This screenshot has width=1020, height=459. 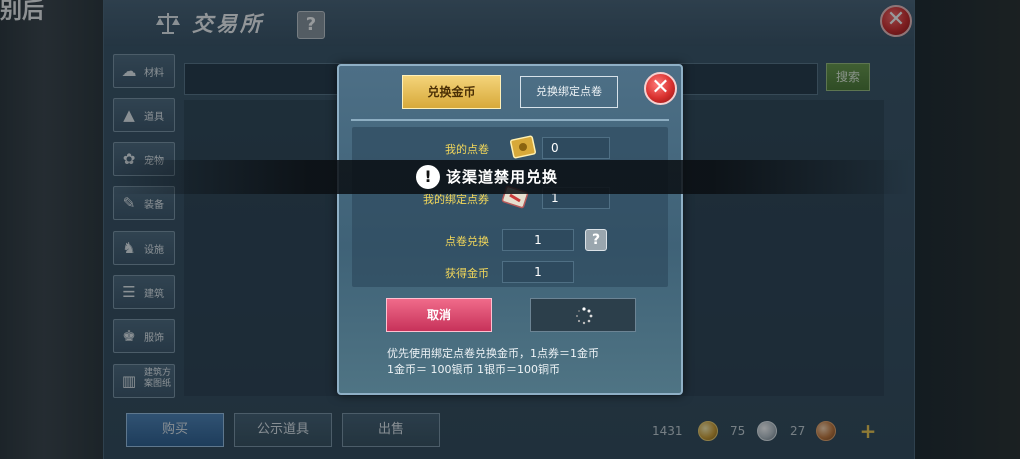 What do you see at coordinates (569, 92) in the screenshot?
I see `tab-exchange-bound-points: 兑换绑定点卷` at bounding box center [569, 92].